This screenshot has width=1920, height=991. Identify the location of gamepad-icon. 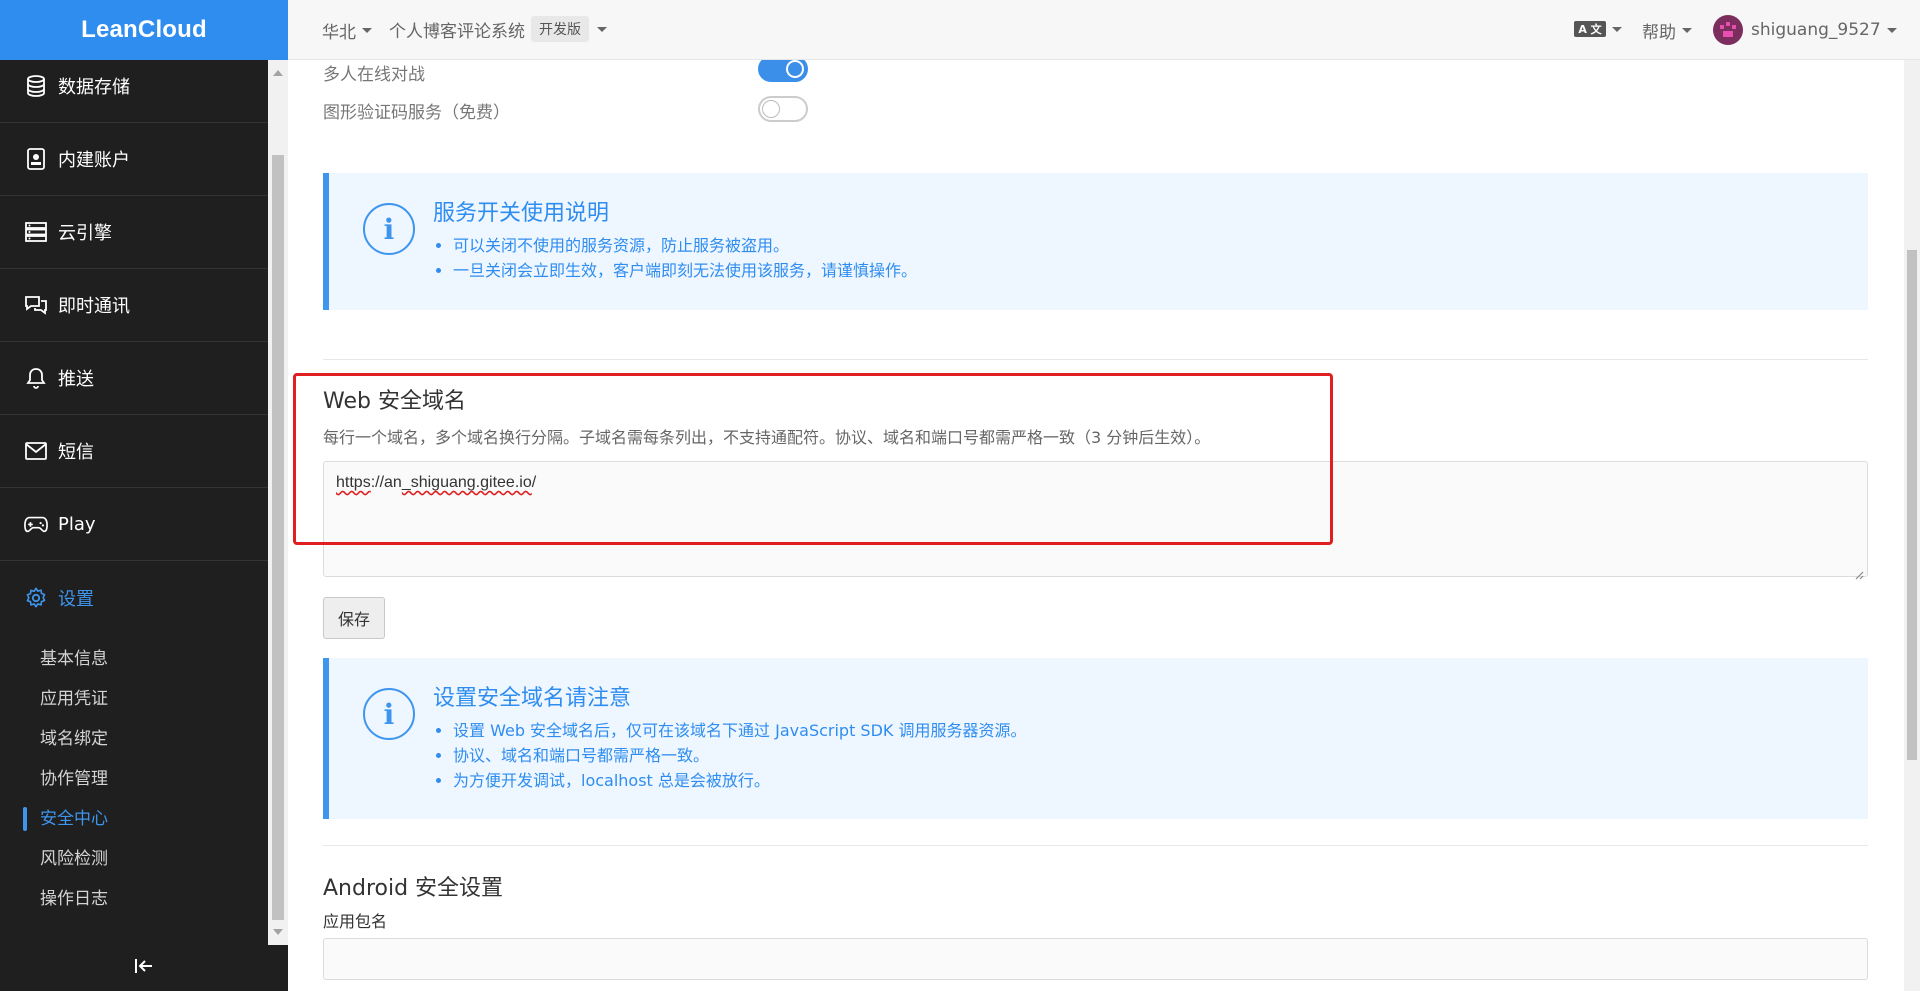
(36, 524).